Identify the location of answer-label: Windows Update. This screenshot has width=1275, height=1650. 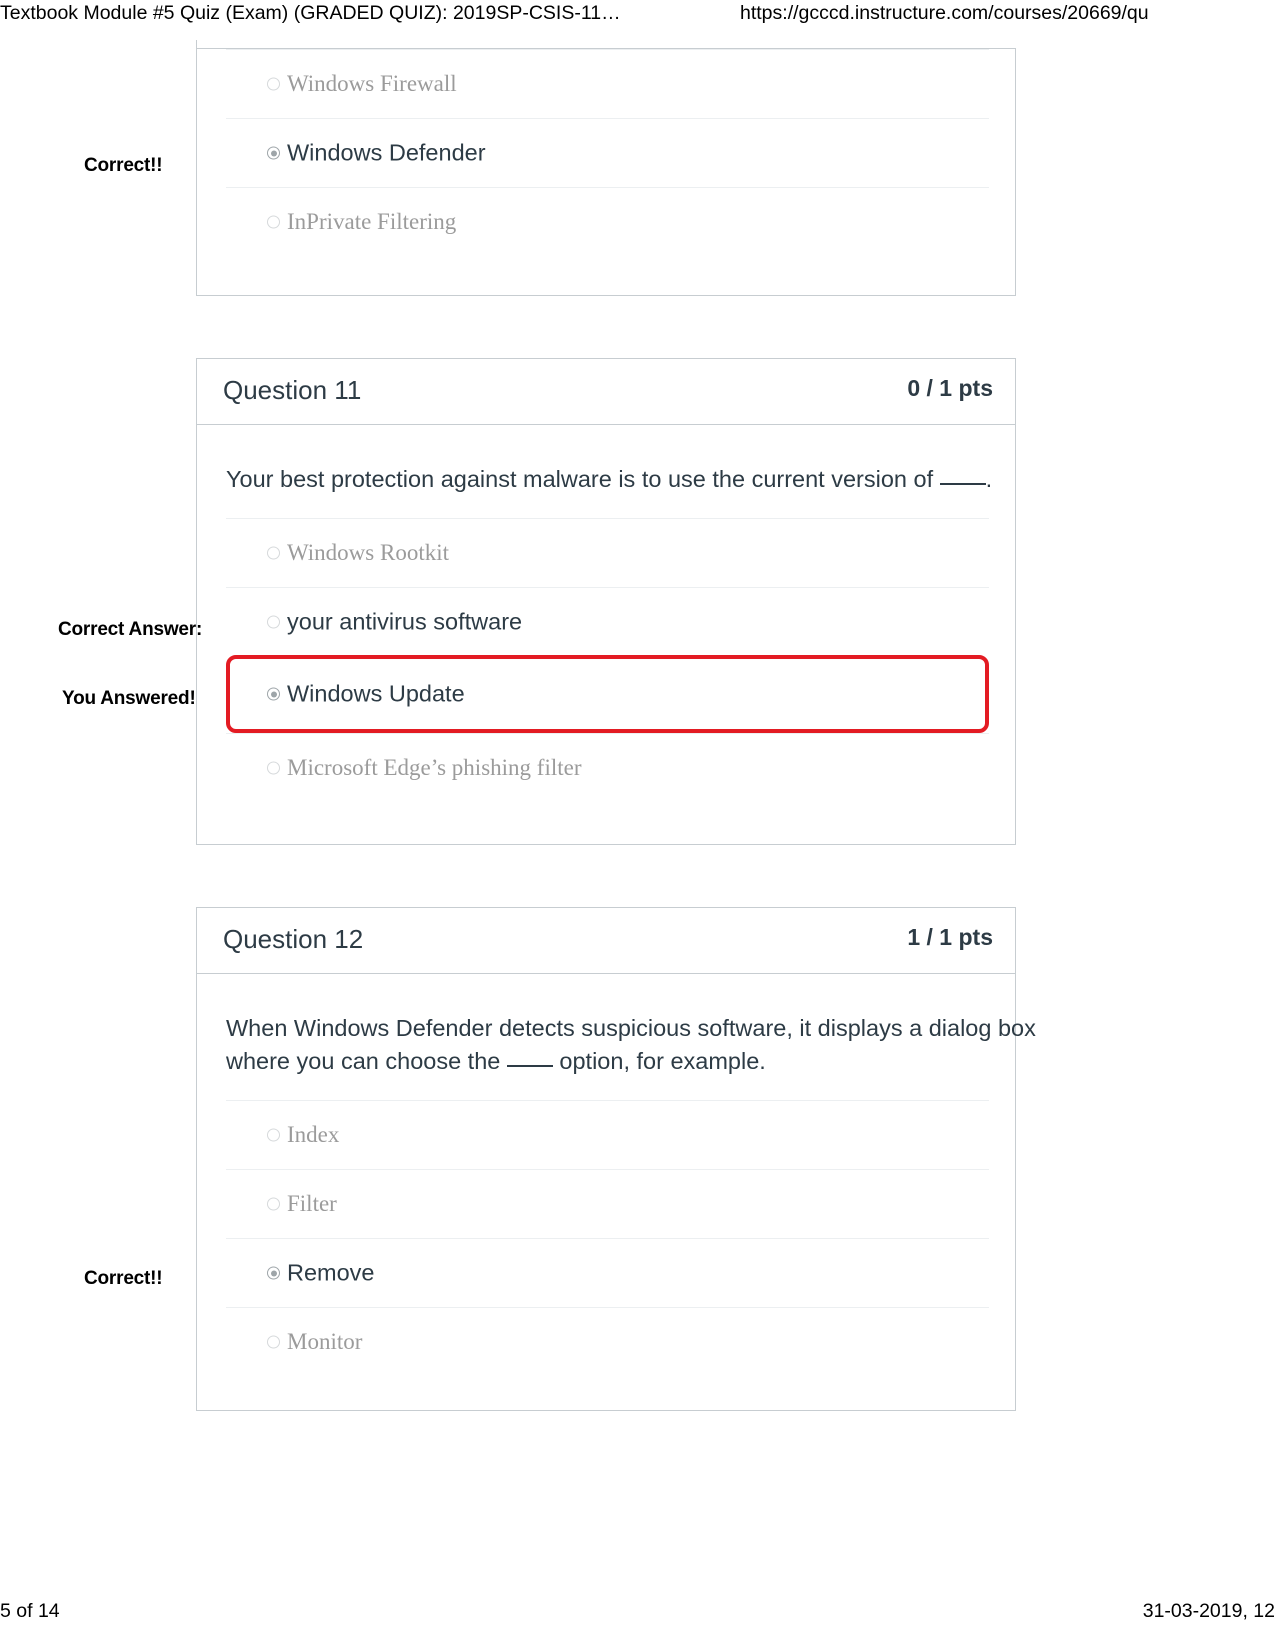
(376, 693).